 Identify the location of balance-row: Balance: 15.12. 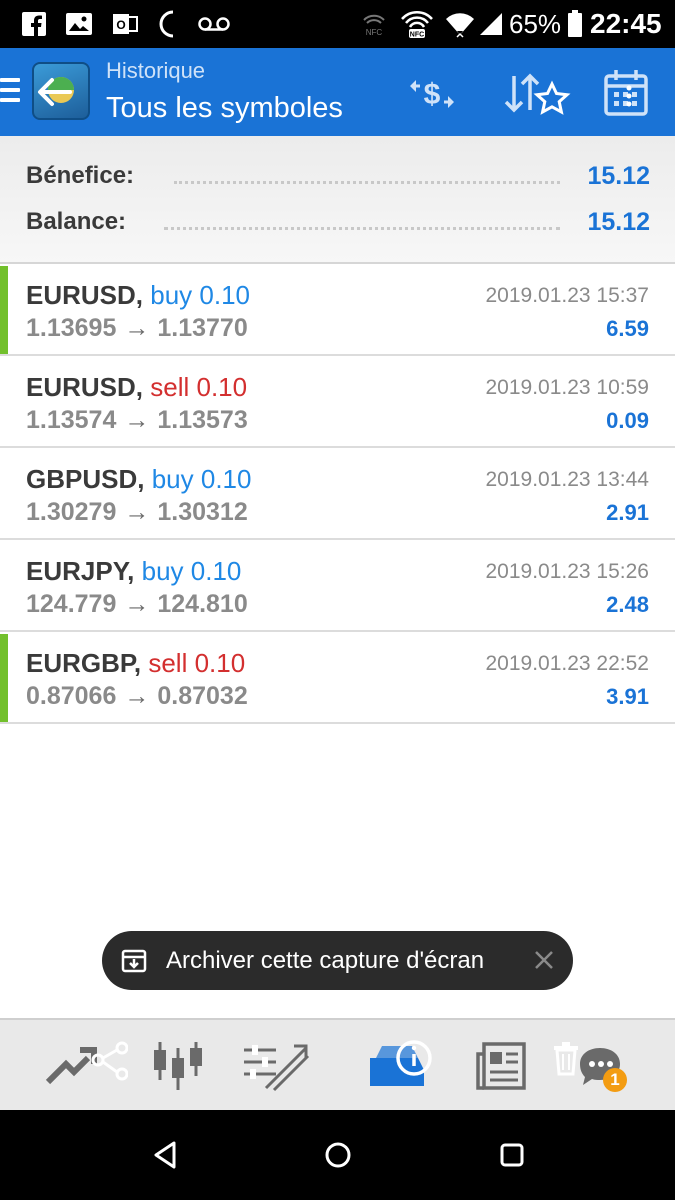
(338, 222).